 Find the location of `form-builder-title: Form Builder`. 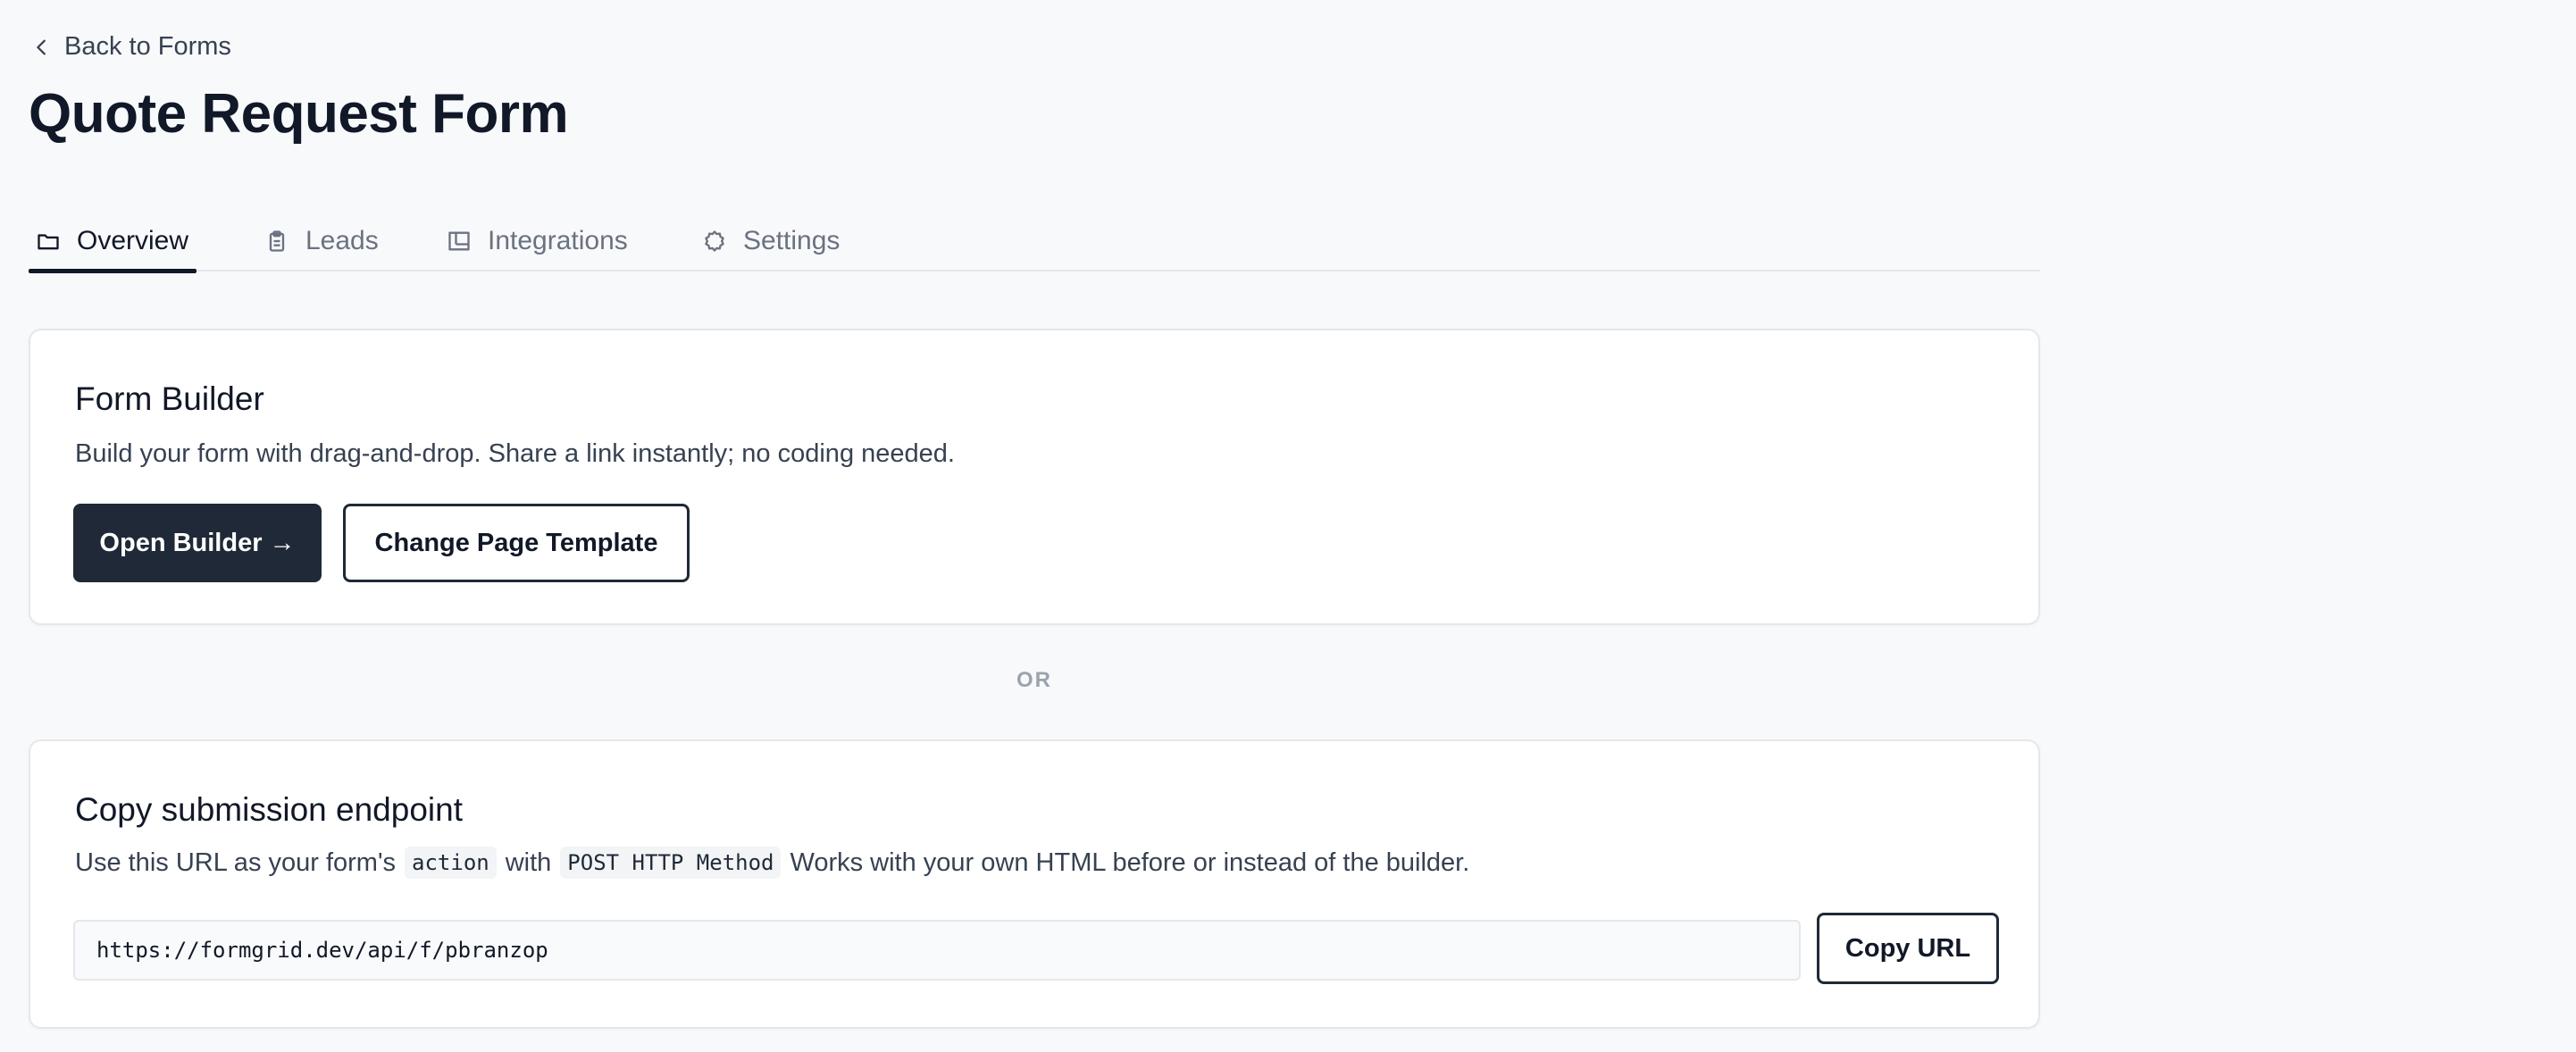

form-builder-title: Form Builder is located at coordinates (170, 398).